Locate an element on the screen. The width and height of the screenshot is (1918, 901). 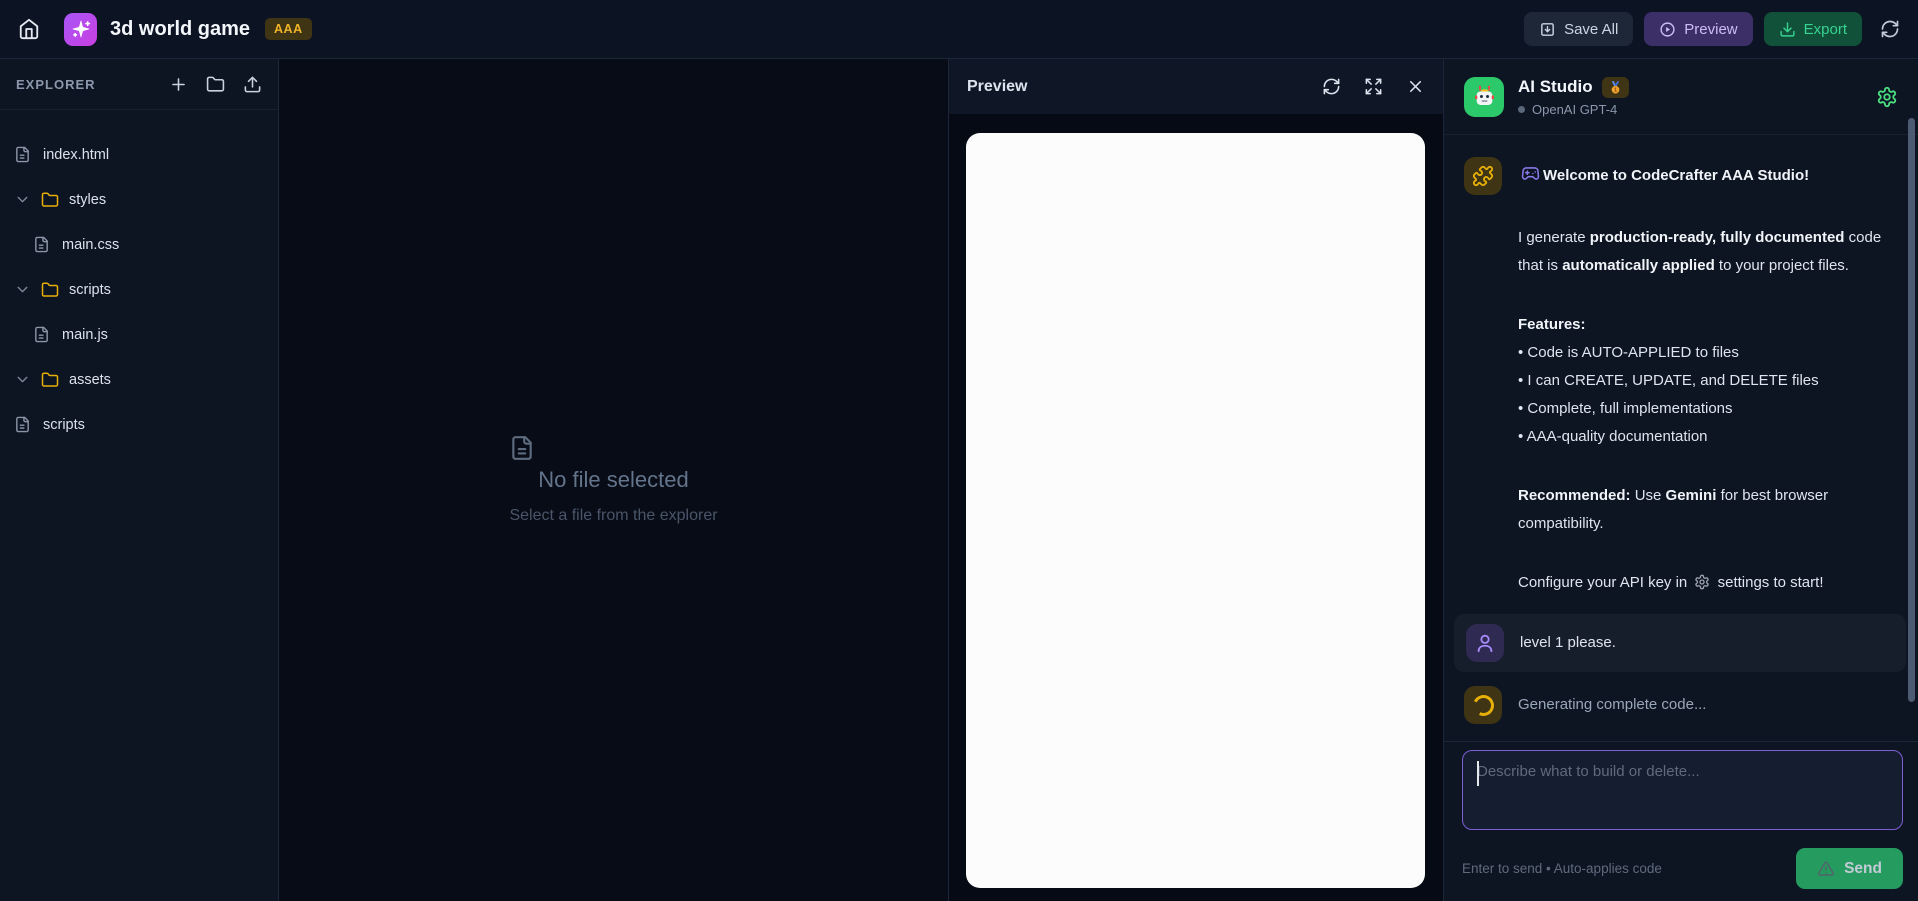
new-folder-icon is located at coordinates (215, 84).